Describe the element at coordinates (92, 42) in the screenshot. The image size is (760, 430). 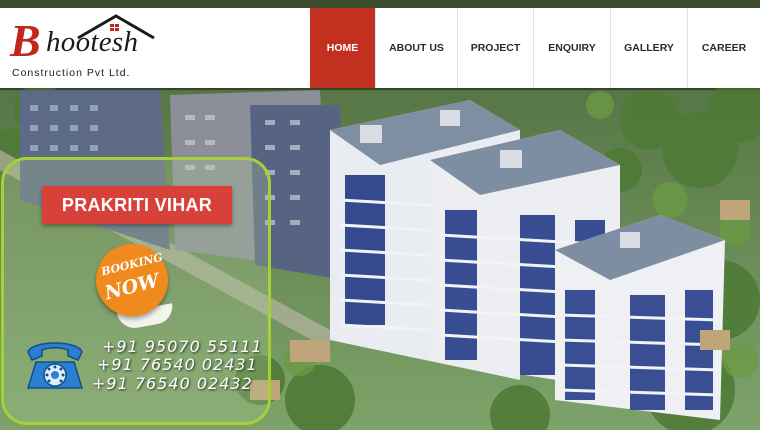
I see `logo-name: hootesh` at that location.